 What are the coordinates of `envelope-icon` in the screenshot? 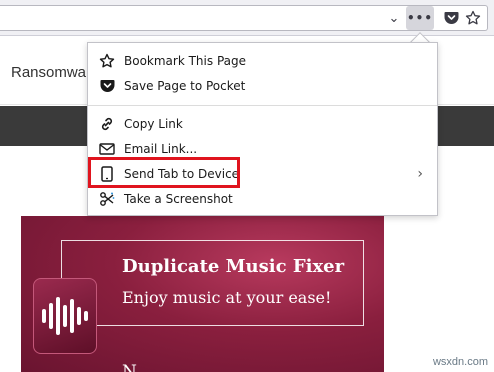 It's located at (107, 149).